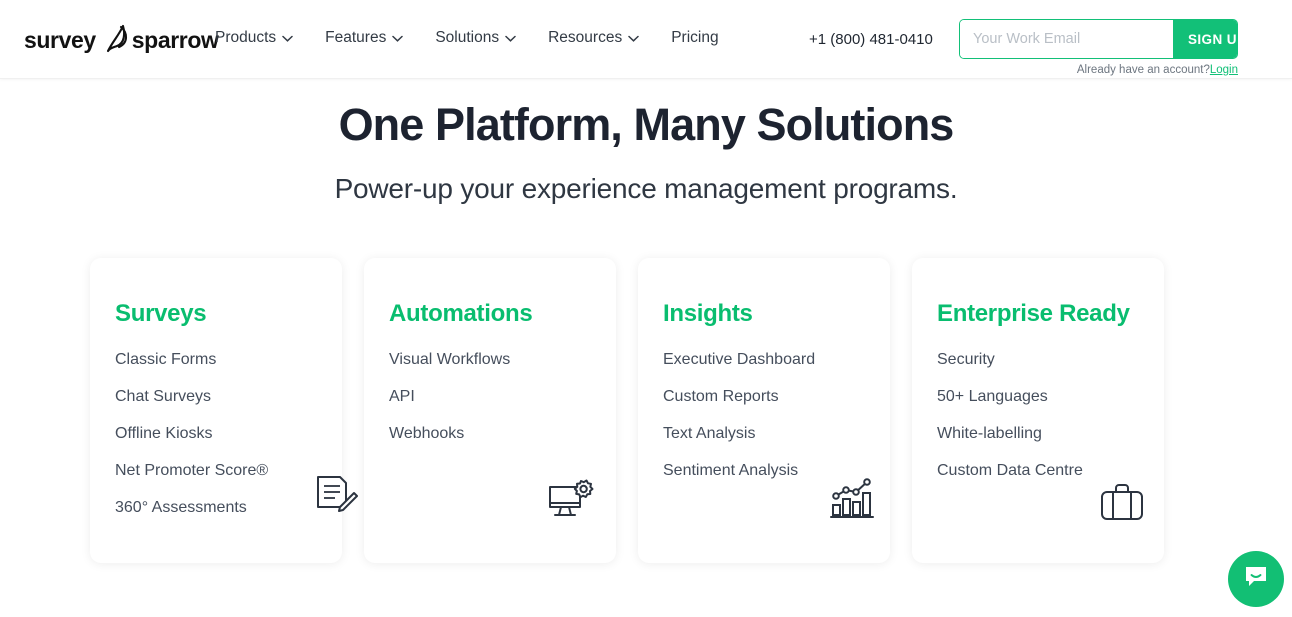 The width and height of the screenshot is (1292, 617). What do you see at coordinates (175, 39) in the screenshot?
I see `logo-text-right: sparrow` at bounding box center [175, 39].